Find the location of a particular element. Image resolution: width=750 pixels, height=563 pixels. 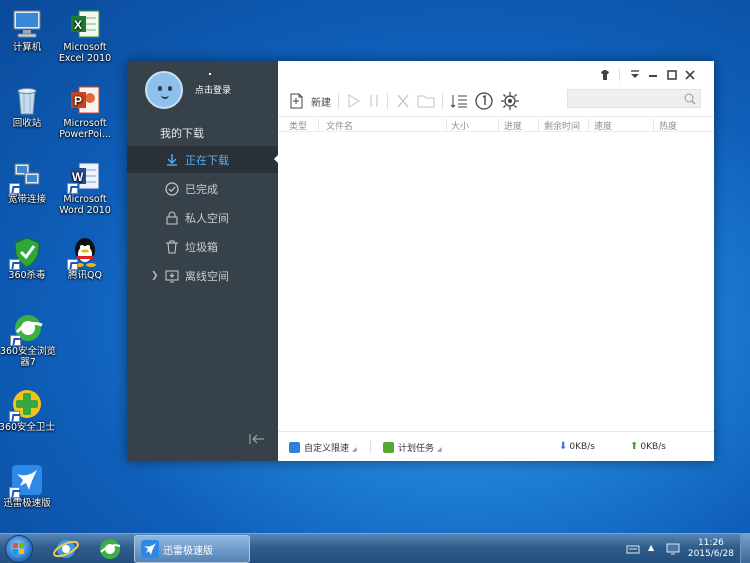

skin-icon is located at coordinates (605, 75).